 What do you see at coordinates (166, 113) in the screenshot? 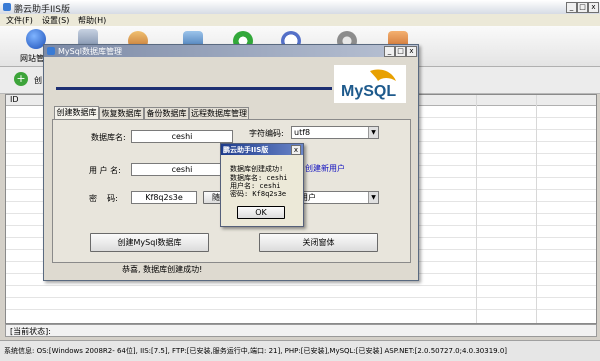
I see `tab-backup-db: 备份数据库` at bounding box center [166, 113].